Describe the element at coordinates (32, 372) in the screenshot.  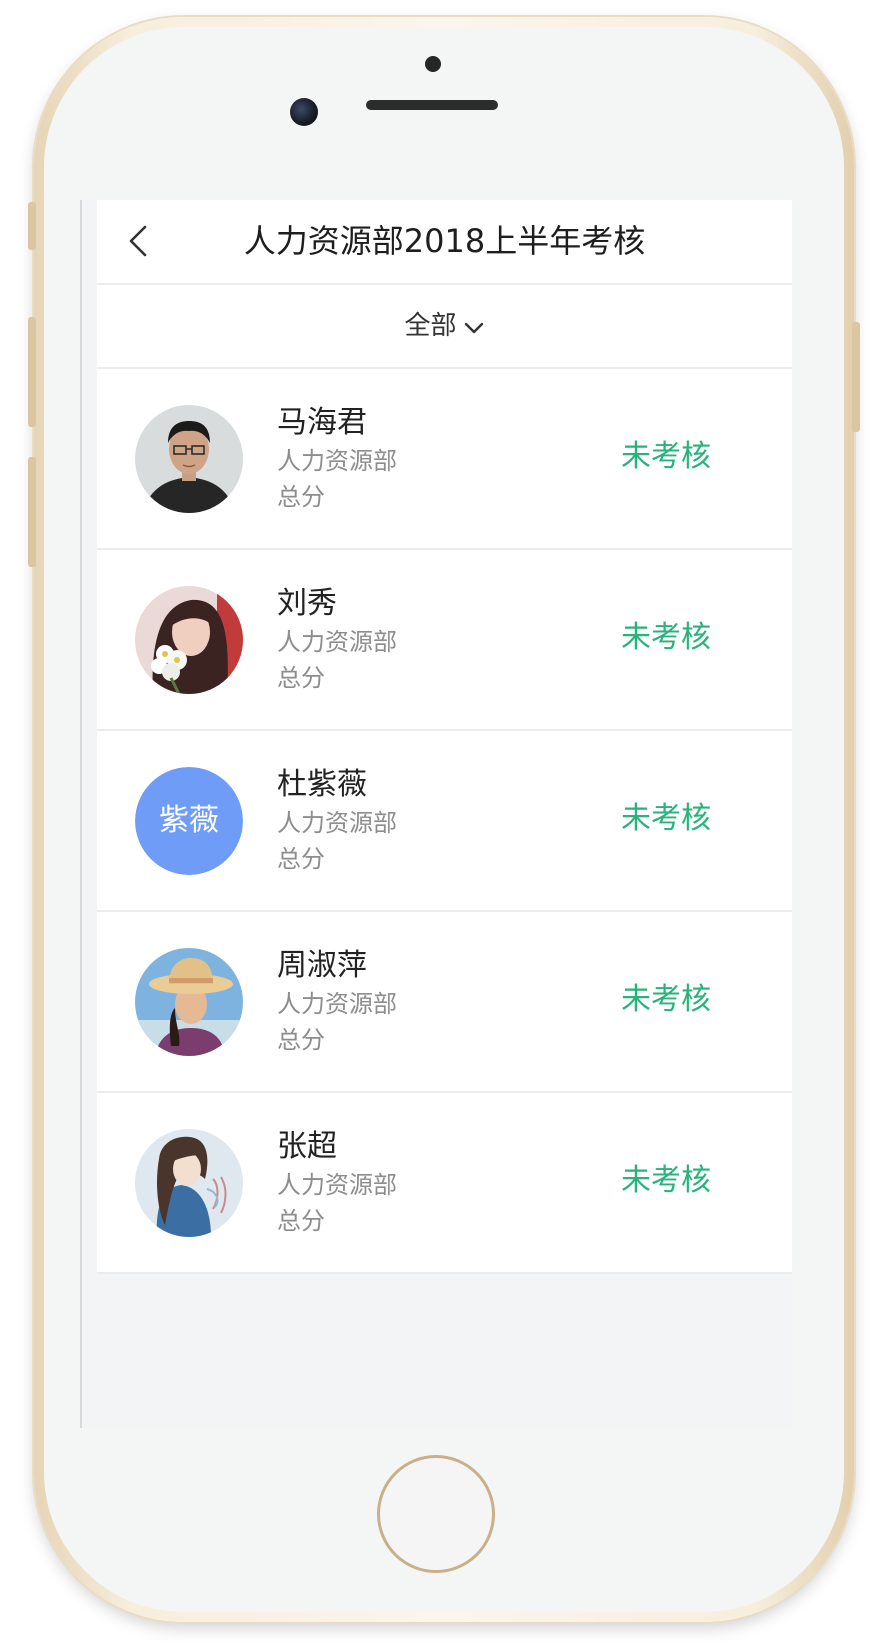
I see `volume-up-button` at that location.